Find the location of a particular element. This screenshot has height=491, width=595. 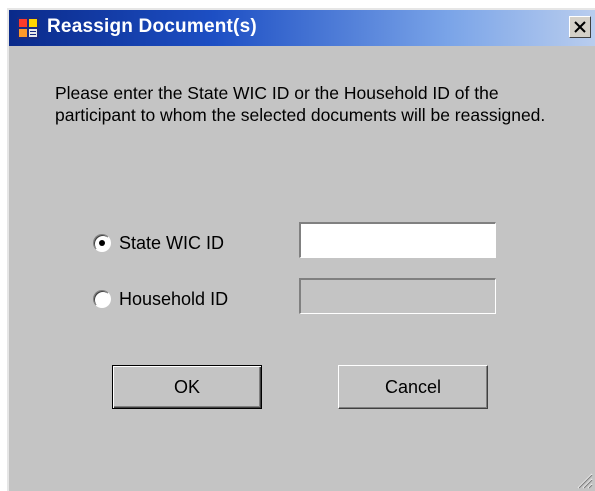

household-id-label: Household ID is located at coordinates (173, 299).